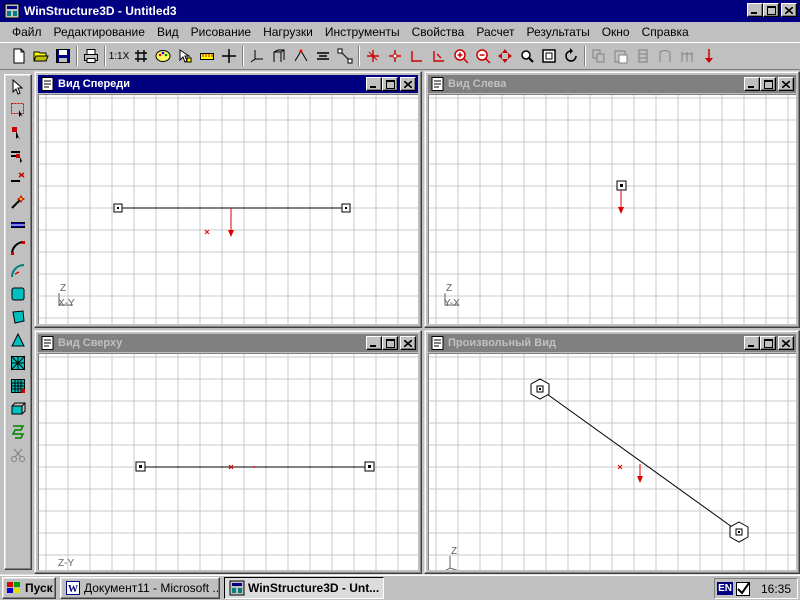  I want to click on copy-button, so click(599, 56).